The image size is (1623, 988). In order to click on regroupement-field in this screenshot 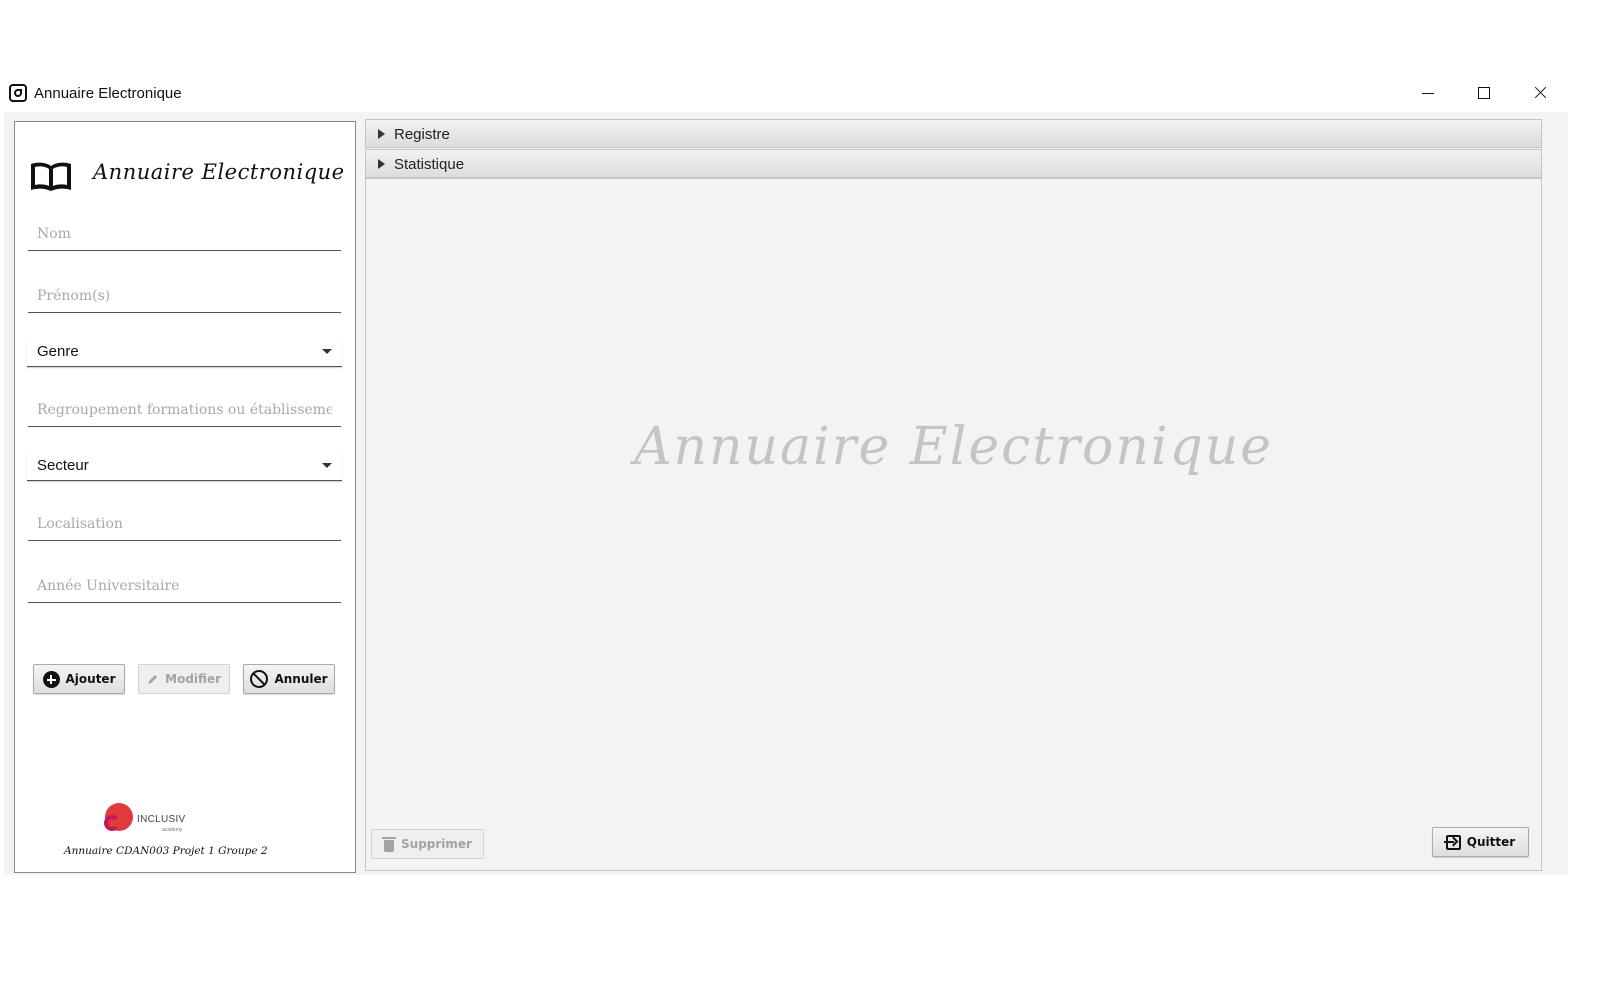, I will do `click(184, 411)`.